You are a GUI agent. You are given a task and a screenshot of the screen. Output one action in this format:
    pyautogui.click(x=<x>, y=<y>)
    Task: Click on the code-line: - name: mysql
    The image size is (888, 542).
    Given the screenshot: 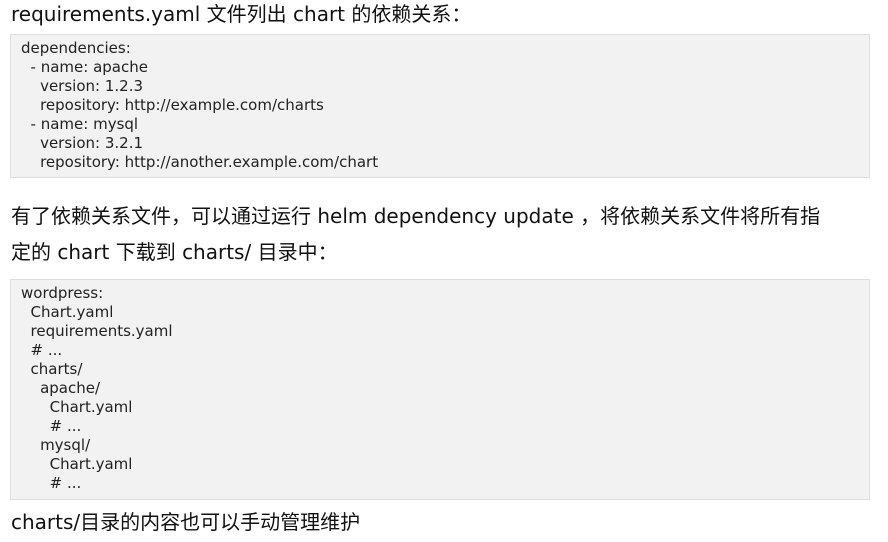 What is the action you would take?
    pyautogui.click(x=80, y=124)
    